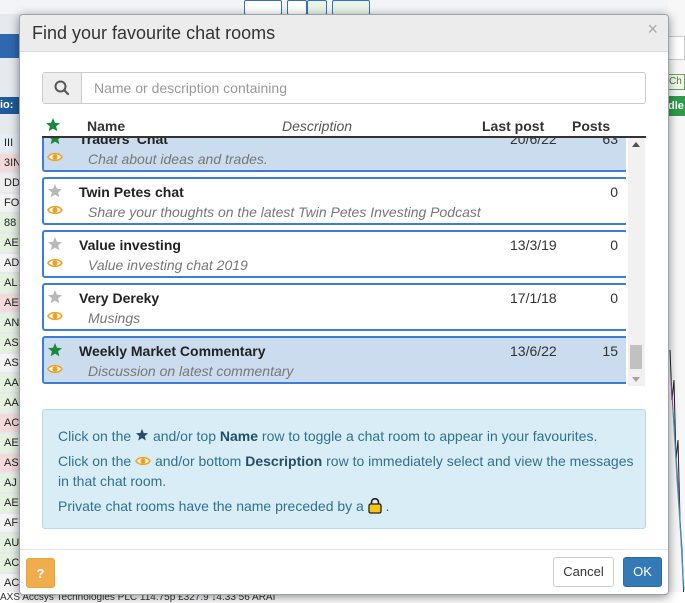 The image size is (685, 603). I want to click on room-description: Discussion on latest commentary, so click(190, 371).